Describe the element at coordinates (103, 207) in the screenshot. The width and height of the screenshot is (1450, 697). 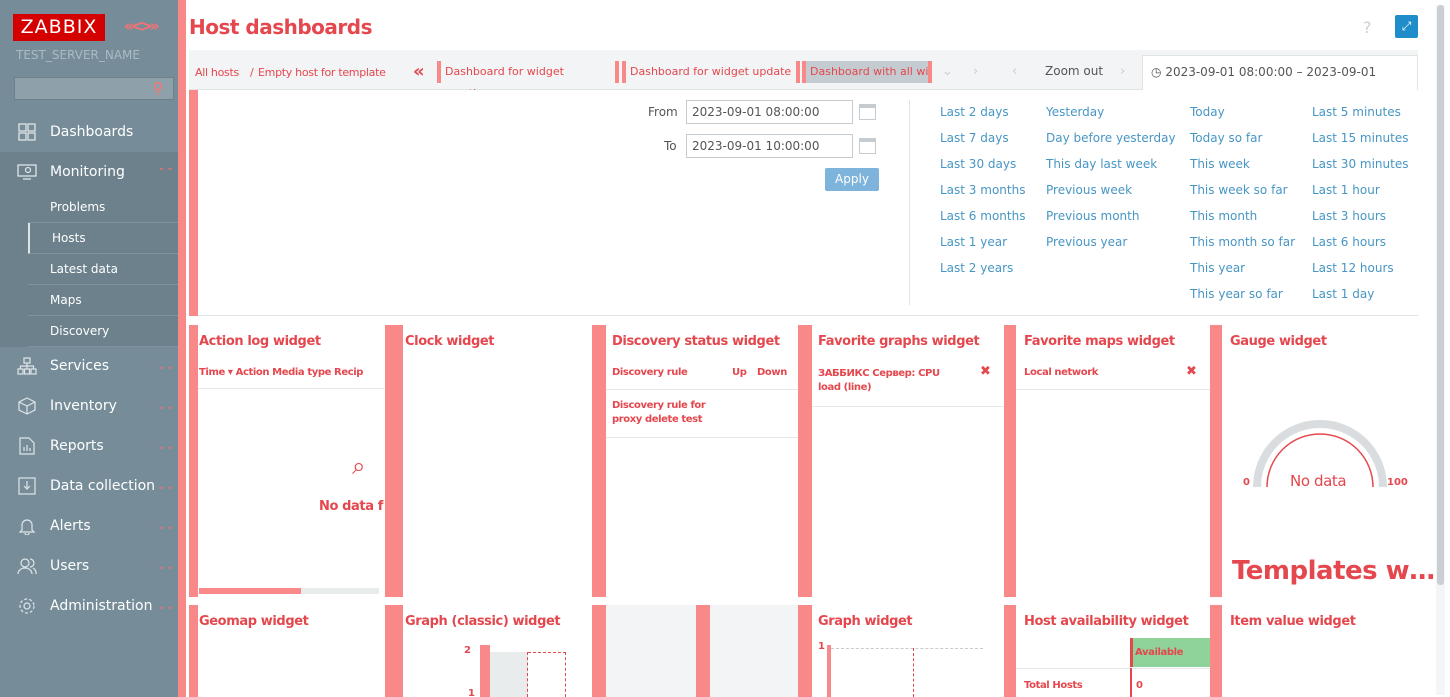
I see `subnav-problems: Problems` at that location.